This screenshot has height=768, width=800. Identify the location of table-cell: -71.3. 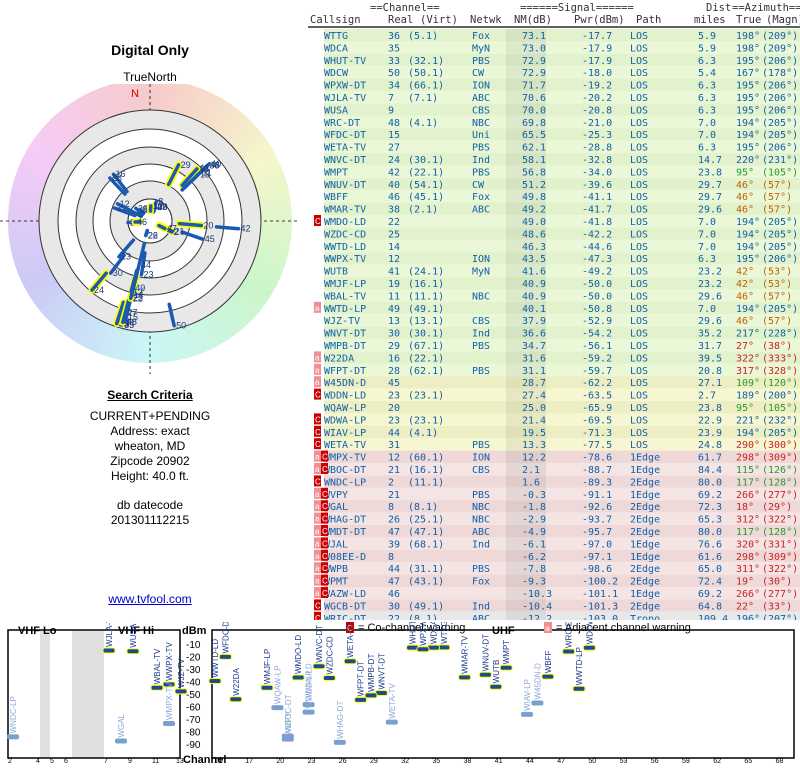
(597, 433).